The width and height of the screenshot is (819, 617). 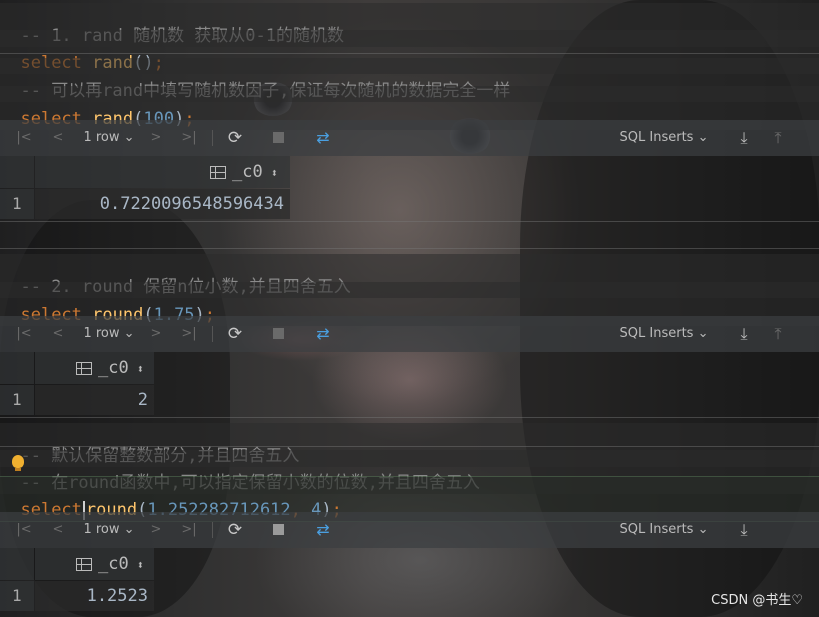 I want to click on result-cell: 2, so click(x=94, y=400).